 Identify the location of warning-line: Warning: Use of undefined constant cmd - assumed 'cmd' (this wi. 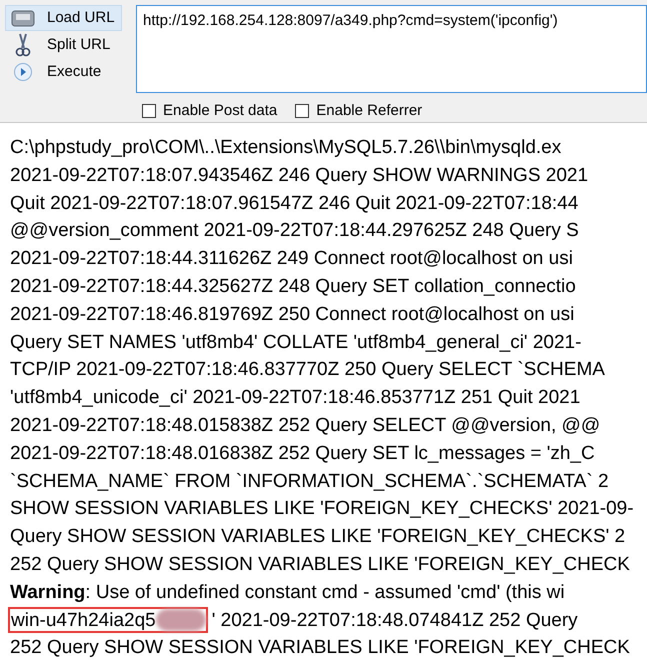
(287, 592).